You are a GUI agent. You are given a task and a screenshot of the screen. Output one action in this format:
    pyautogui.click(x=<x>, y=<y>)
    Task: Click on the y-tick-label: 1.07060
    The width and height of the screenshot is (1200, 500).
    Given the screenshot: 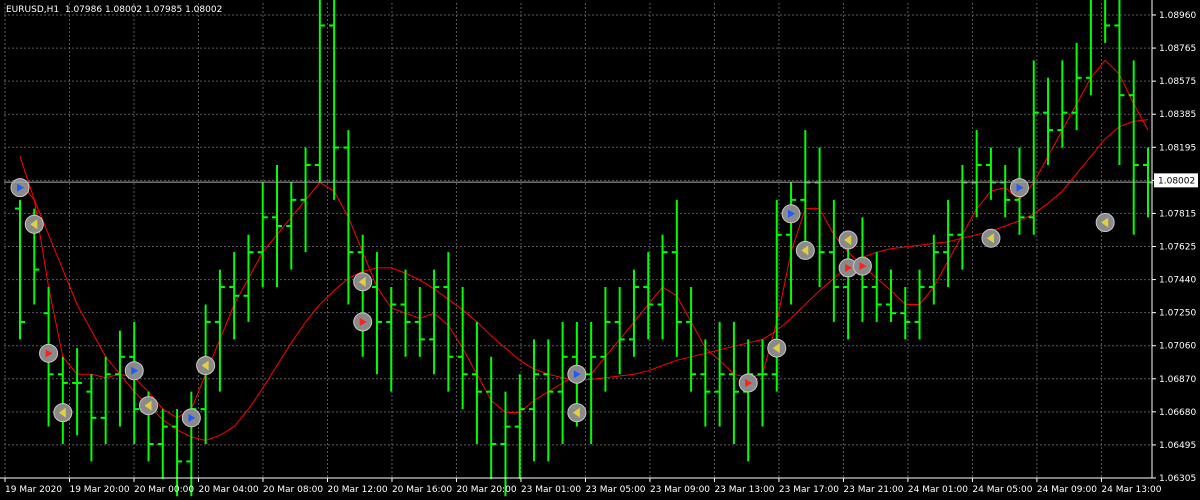 What is the action you would take?
    pyautogui.click(x=1177, y=347)
    